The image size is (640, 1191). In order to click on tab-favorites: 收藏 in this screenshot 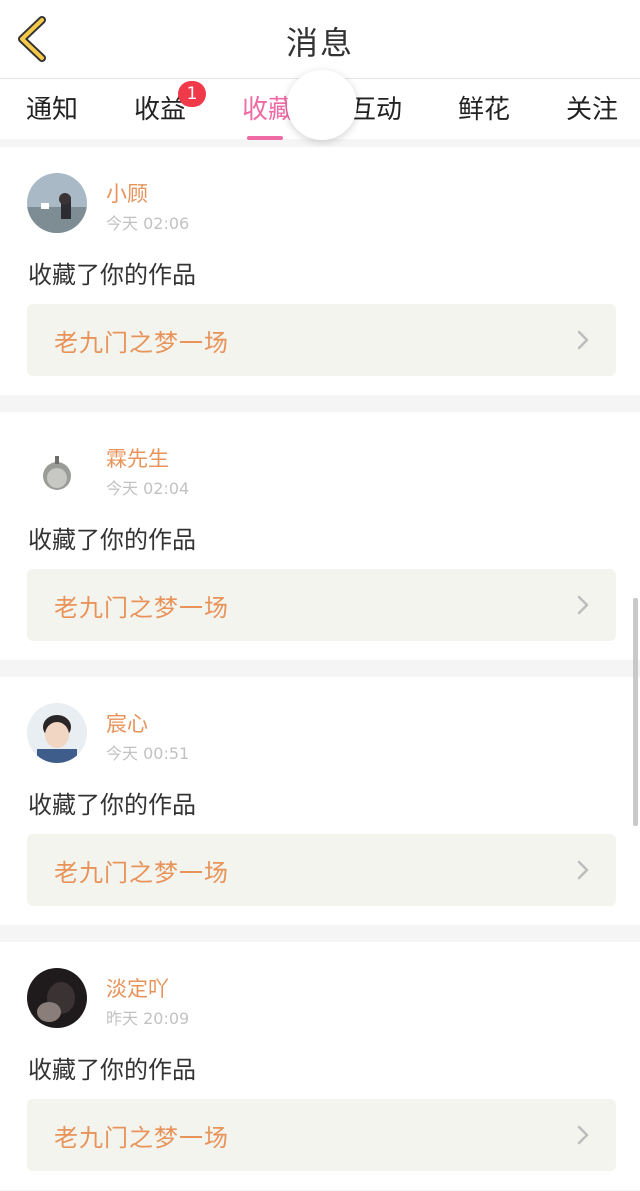, I will do `click(268, 114)`.